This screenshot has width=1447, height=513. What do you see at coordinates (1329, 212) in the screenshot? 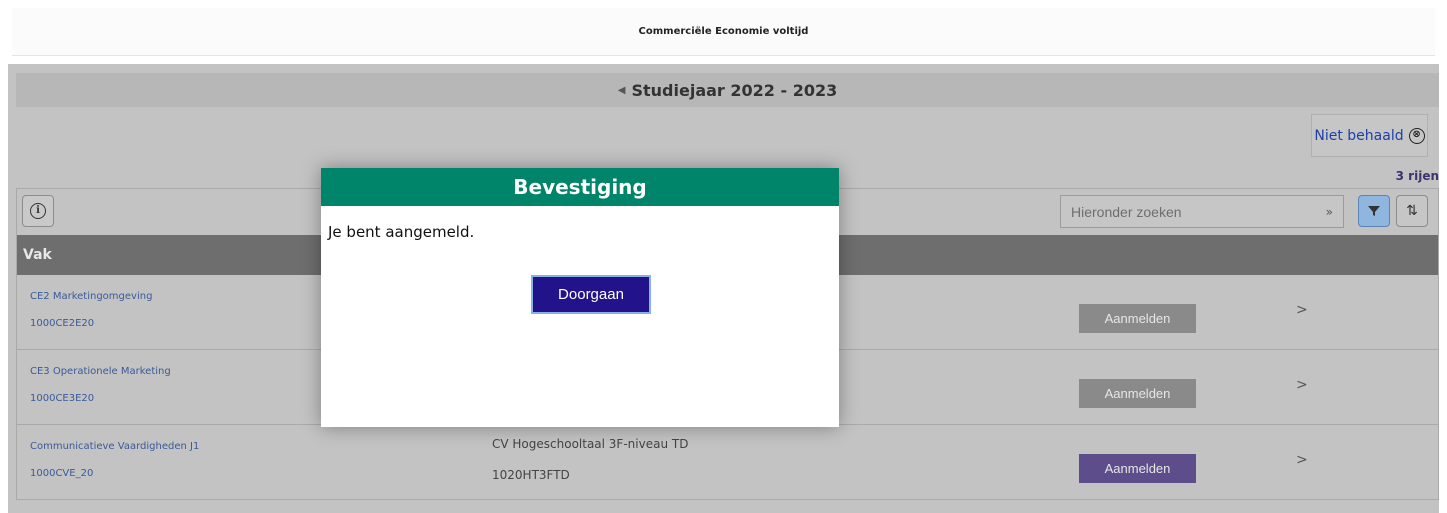
I see `double-chevron-right-icon: »` at bounding box center [1329, 212].